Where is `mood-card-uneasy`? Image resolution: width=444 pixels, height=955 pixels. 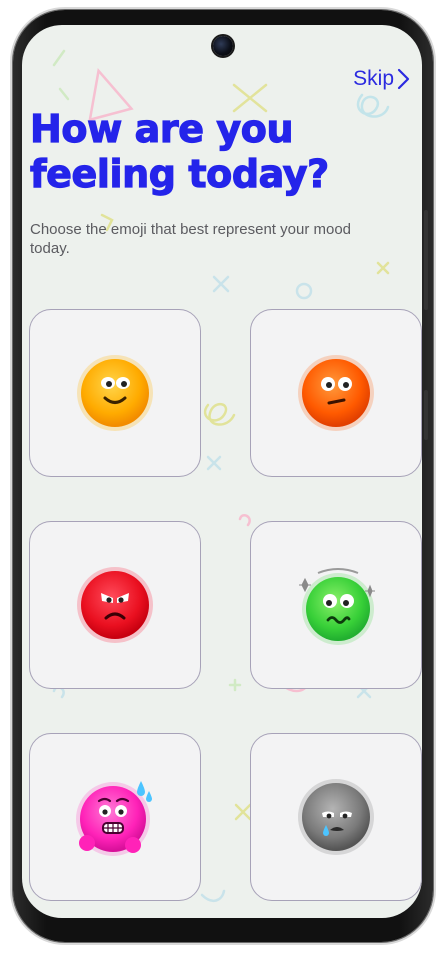 mood-card-uneasy is located at coordinates (336, 393).